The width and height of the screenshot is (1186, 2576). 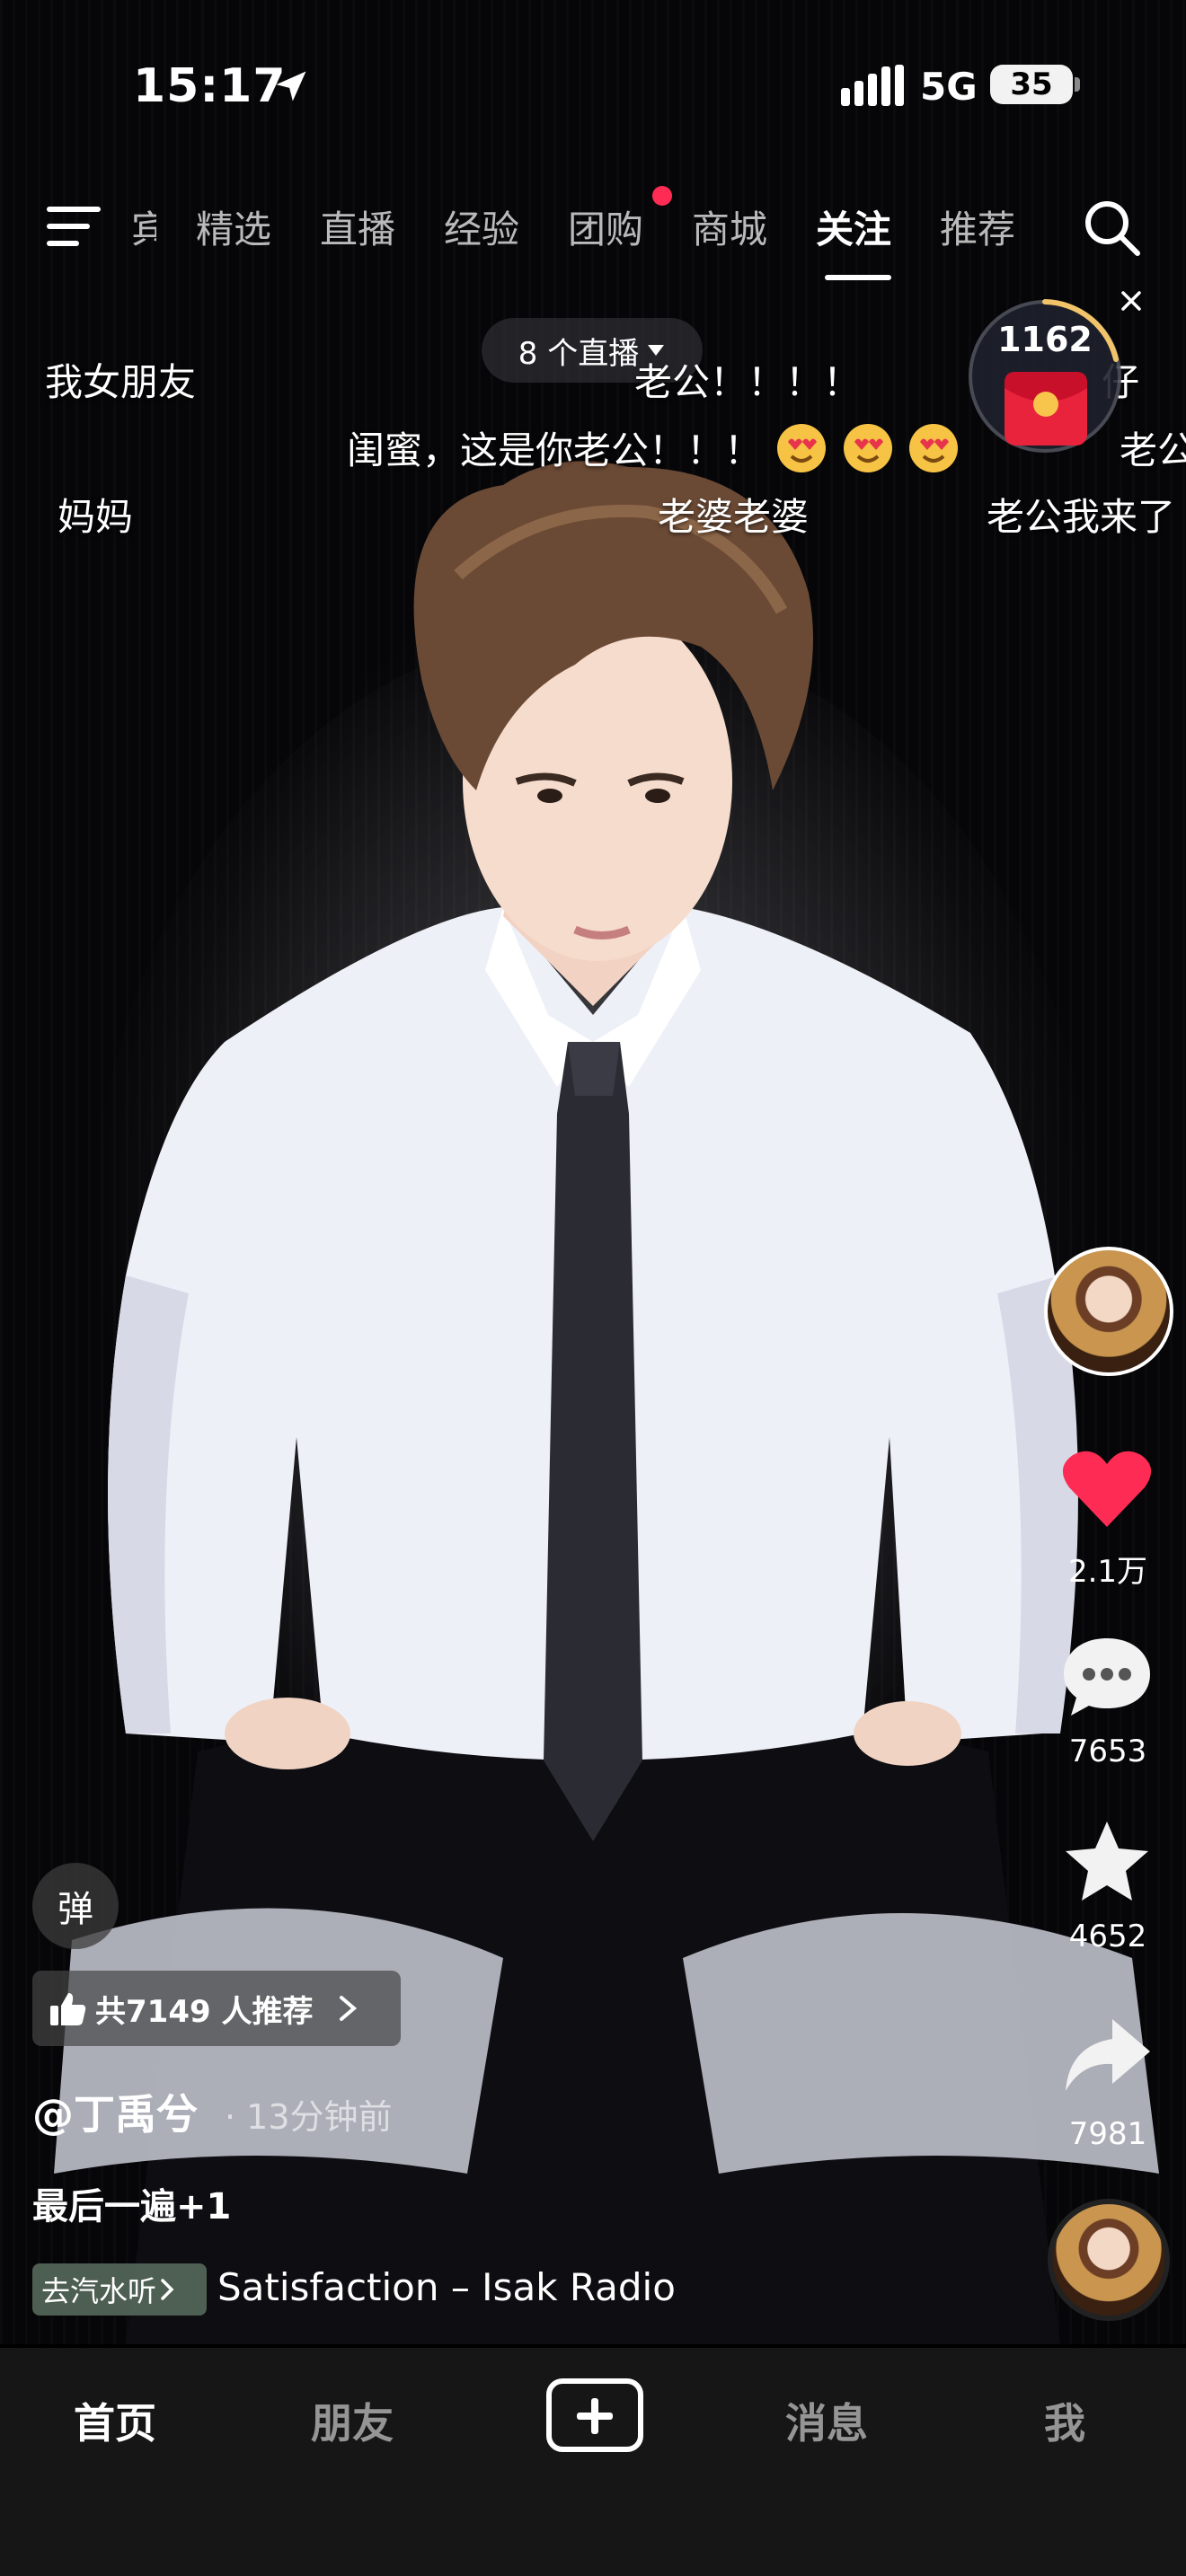 What do you see at coordinates (1111, 227) in the screenshot?
I see `search-icon` at bounding box center [1111, 227].